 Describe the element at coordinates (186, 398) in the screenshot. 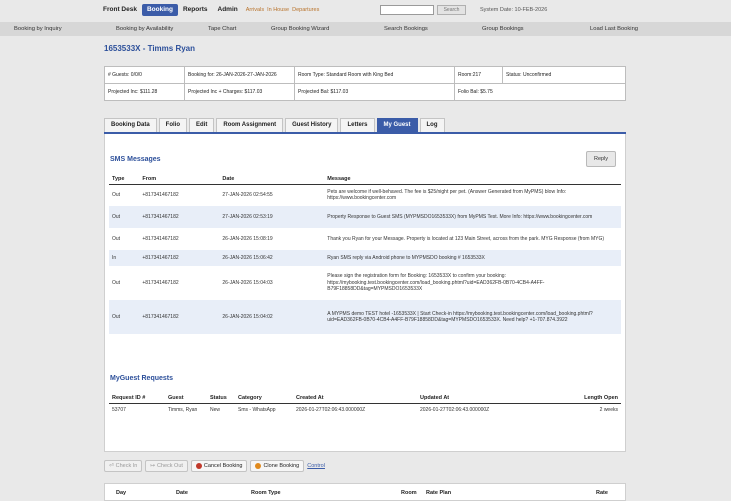

I see `req-header-guest: Guest` at that location.